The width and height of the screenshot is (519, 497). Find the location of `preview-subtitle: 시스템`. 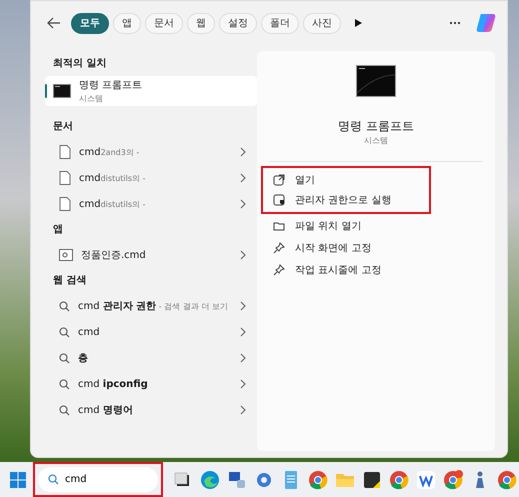

preview-subtitle: 시스템 is located at coordinates (376, 141).